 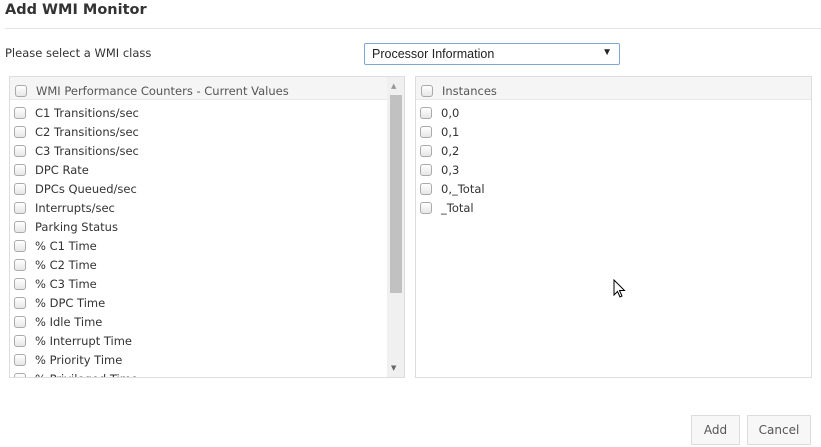 I want to click on item-label: 0,0, so click(x=450, y=112).